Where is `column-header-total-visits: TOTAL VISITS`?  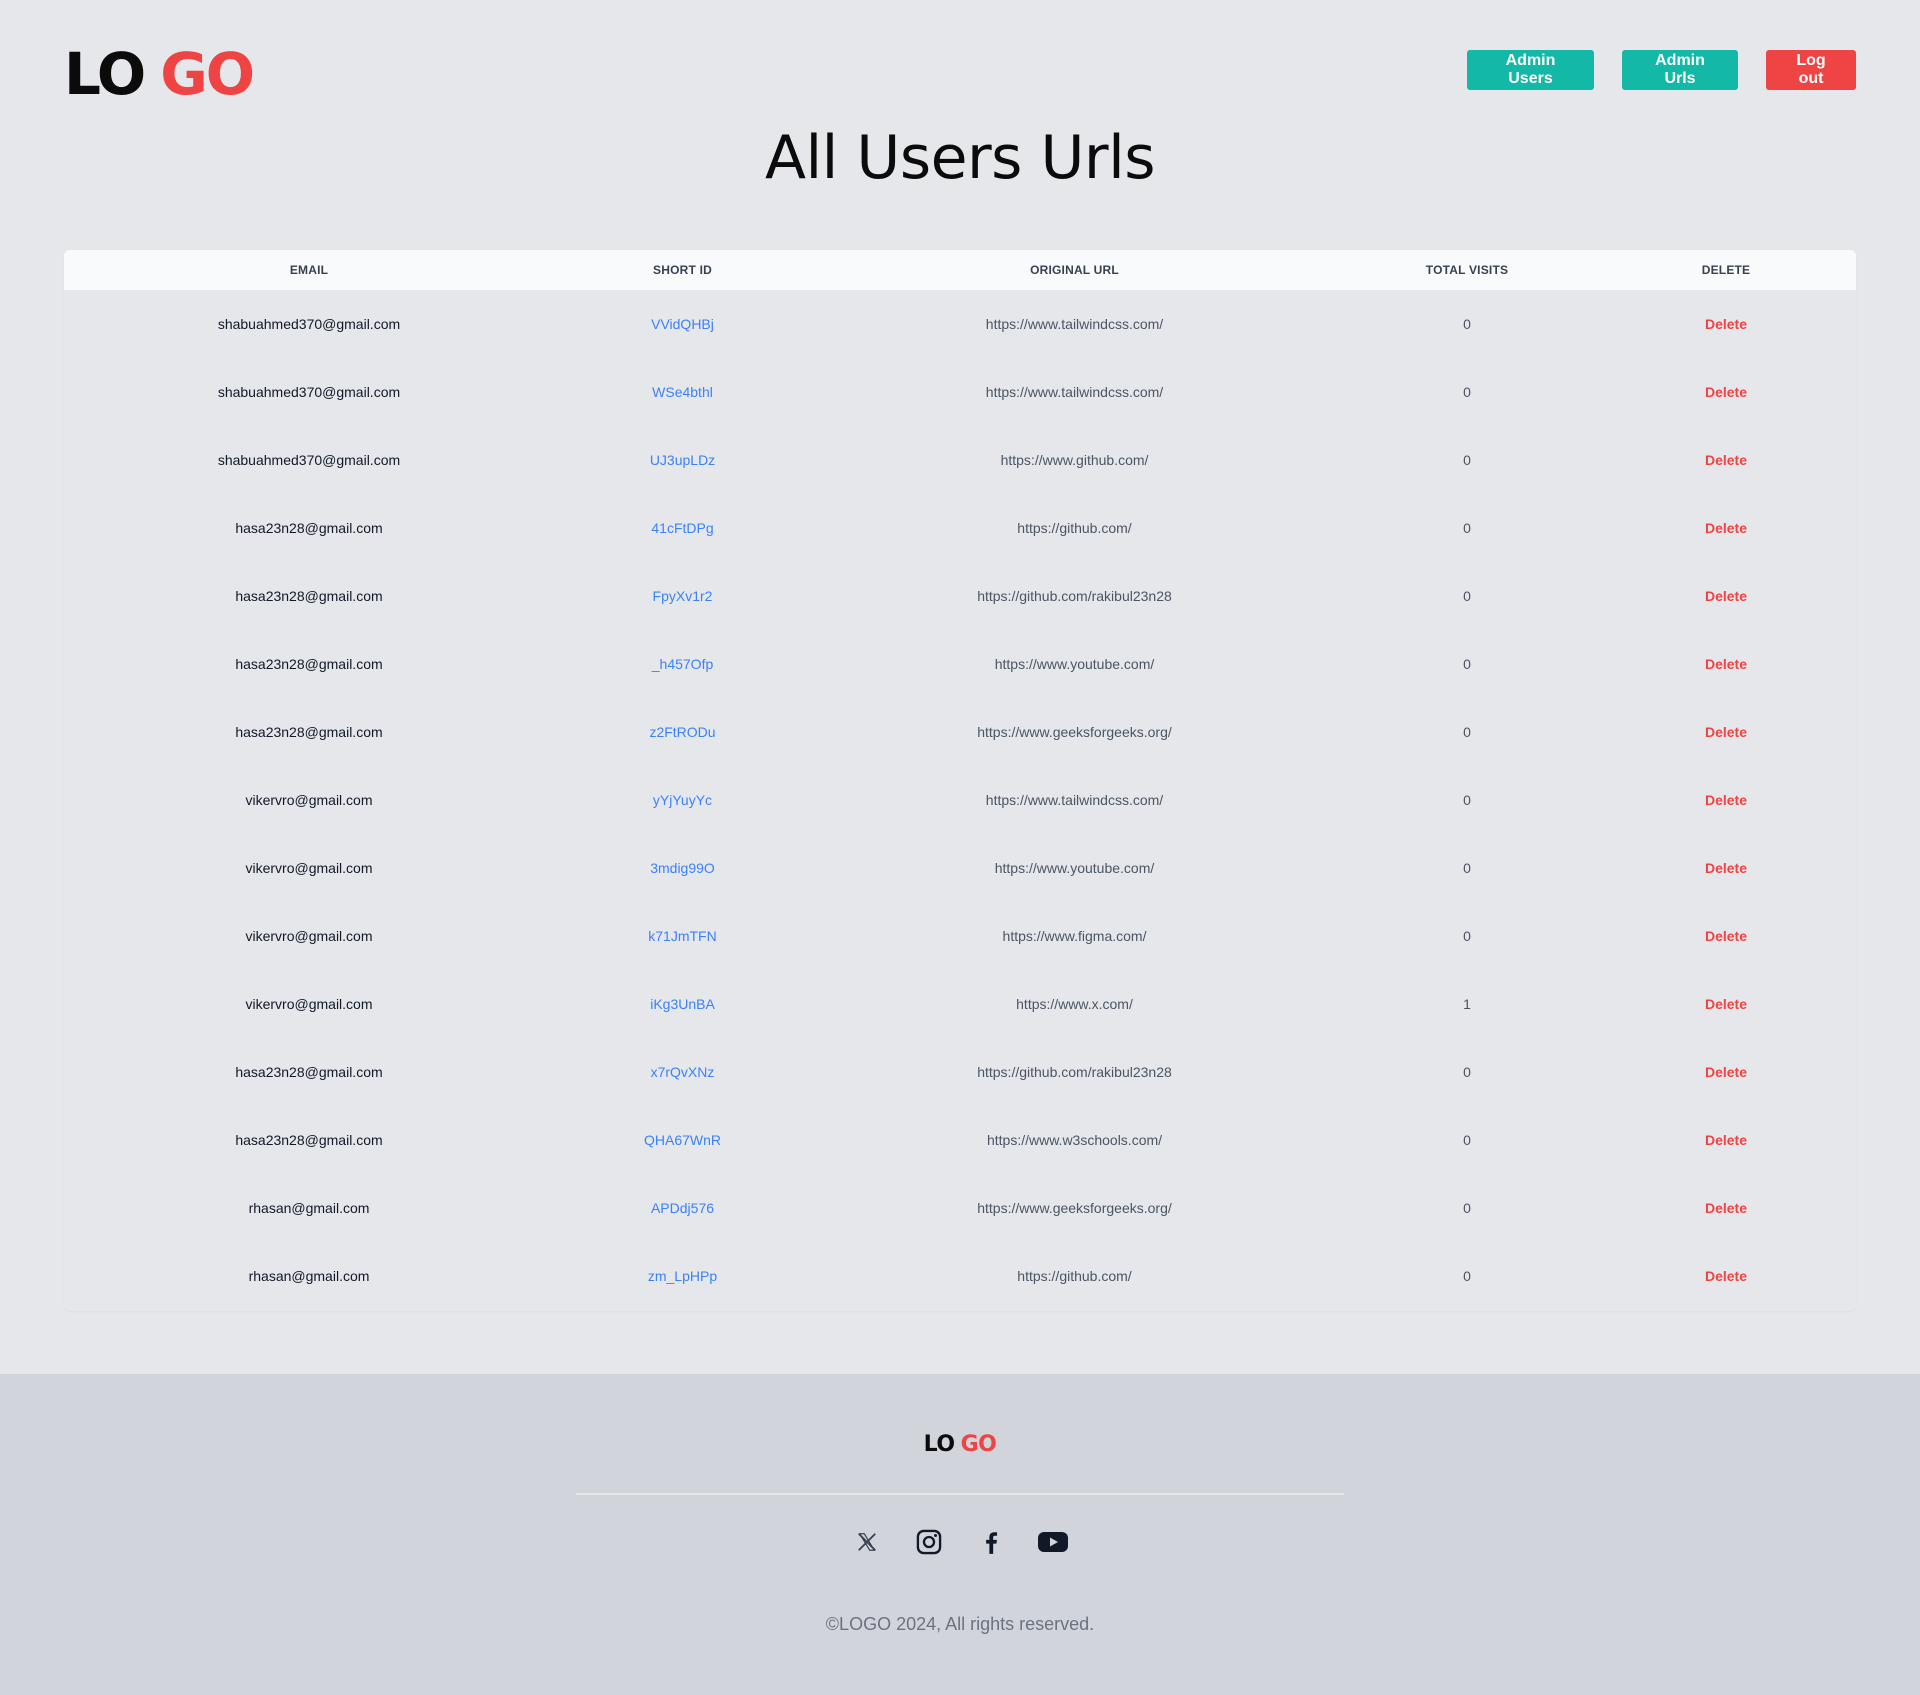
column-header-total-visits: TOTAL VISITS is located at coordinates (1467, 270).